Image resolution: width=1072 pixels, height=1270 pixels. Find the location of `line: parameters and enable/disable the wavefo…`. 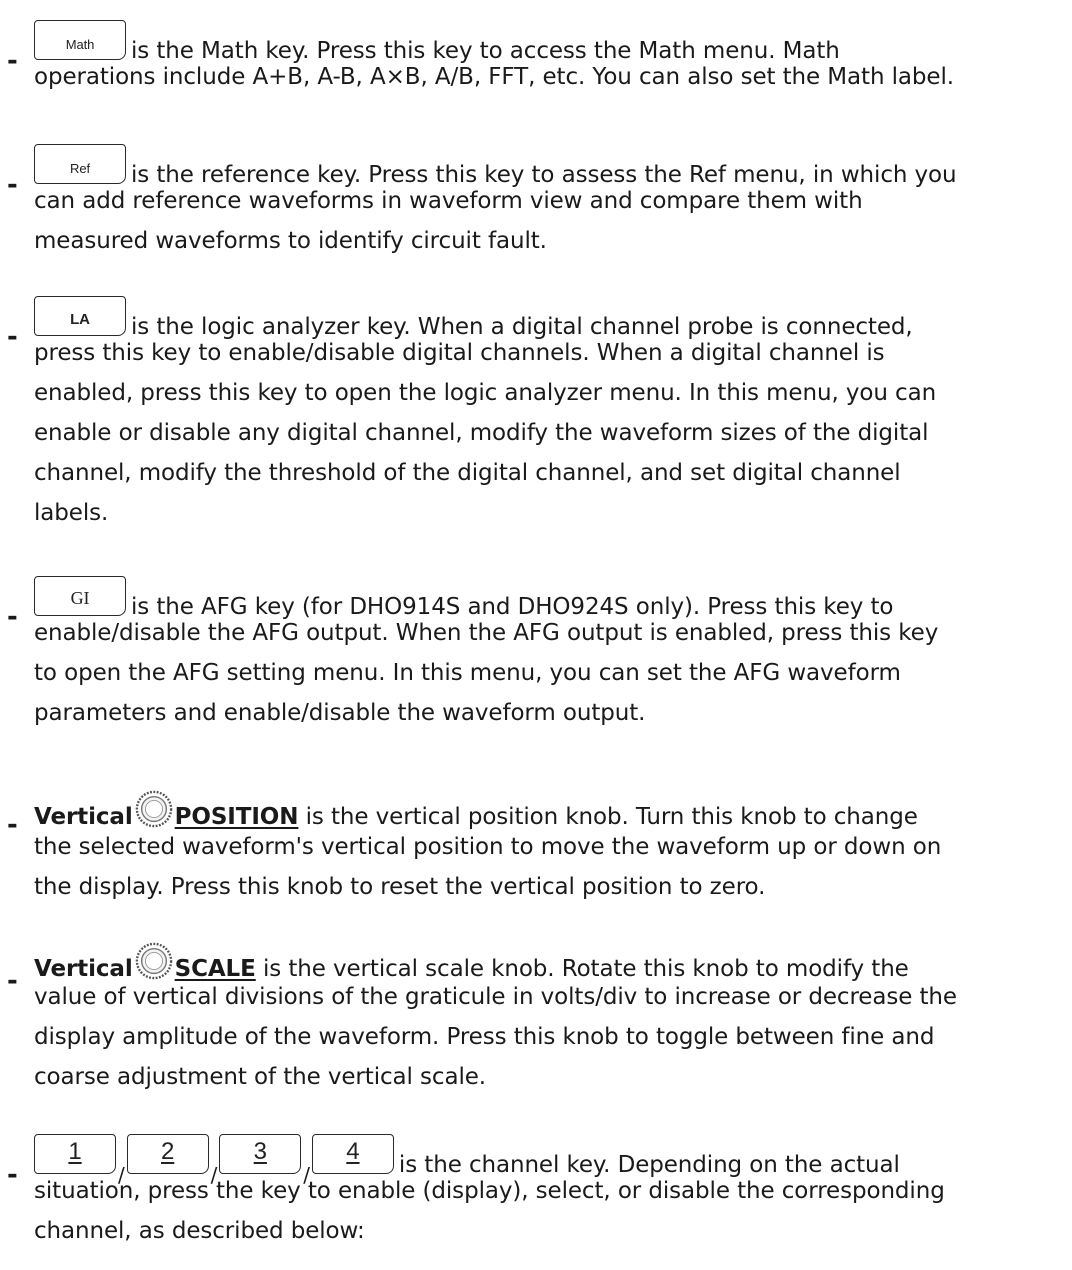

line: parameters and enable/disable the wavefo… is located at coordinates (340, 713).